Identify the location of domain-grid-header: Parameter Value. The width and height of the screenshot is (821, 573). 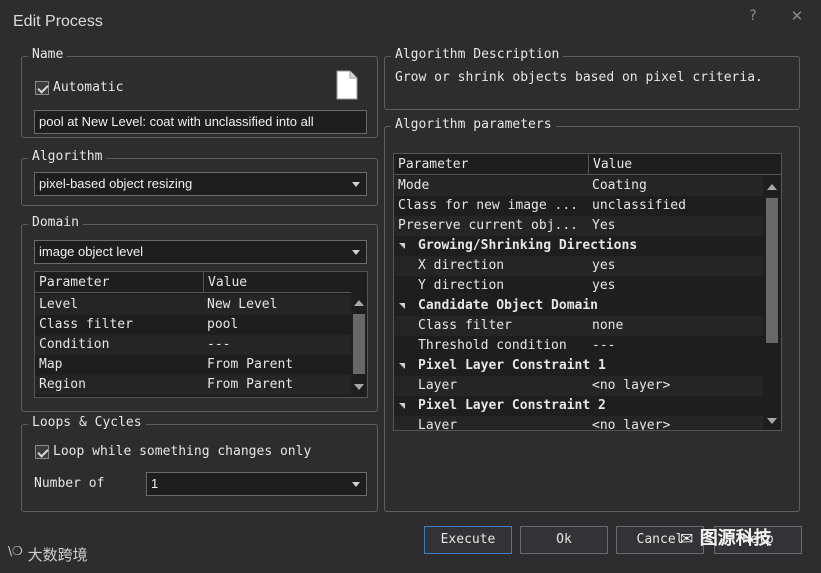
(193, 282).